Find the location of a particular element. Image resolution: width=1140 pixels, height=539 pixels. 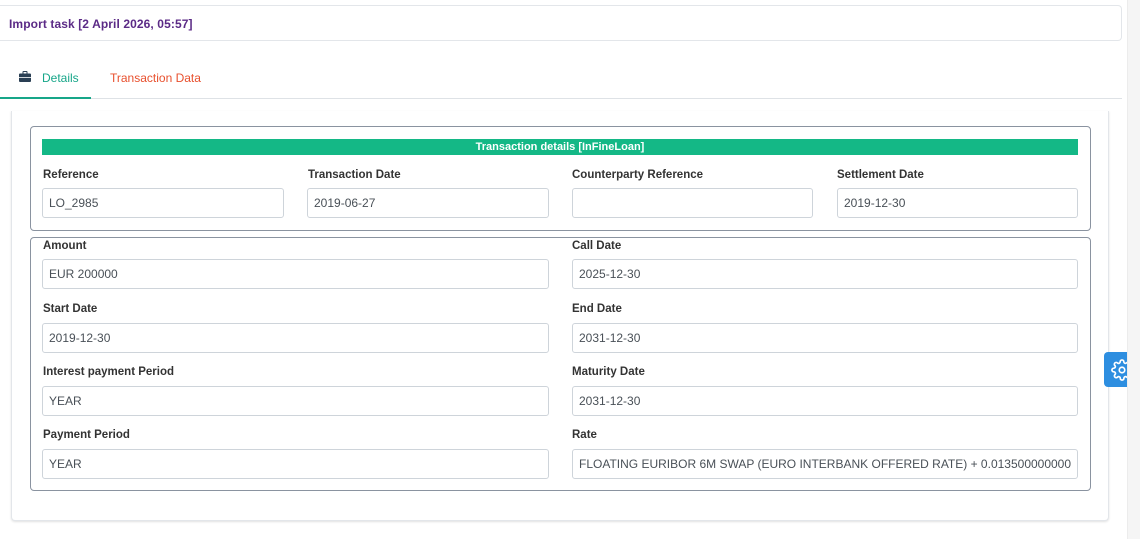

amount-label: Amount is located at coordinates (65, 246).